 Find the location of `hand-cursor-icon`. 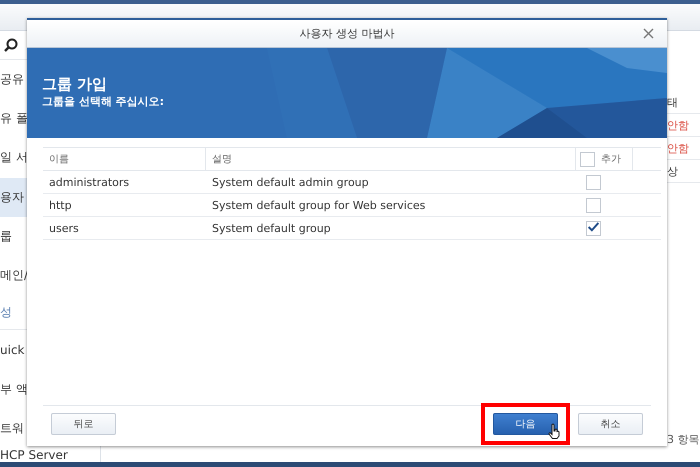

hand-cursor-icon is located at coordinates (554, 431).